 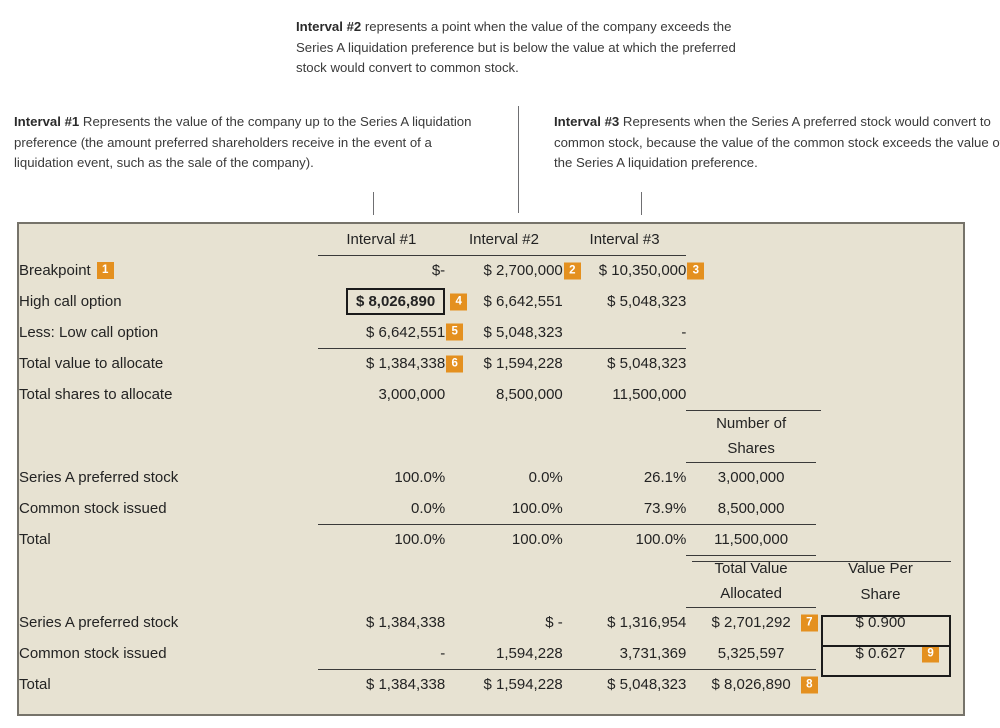 I want to click on callout-badge-7: 7, so click(x=809, y=623).